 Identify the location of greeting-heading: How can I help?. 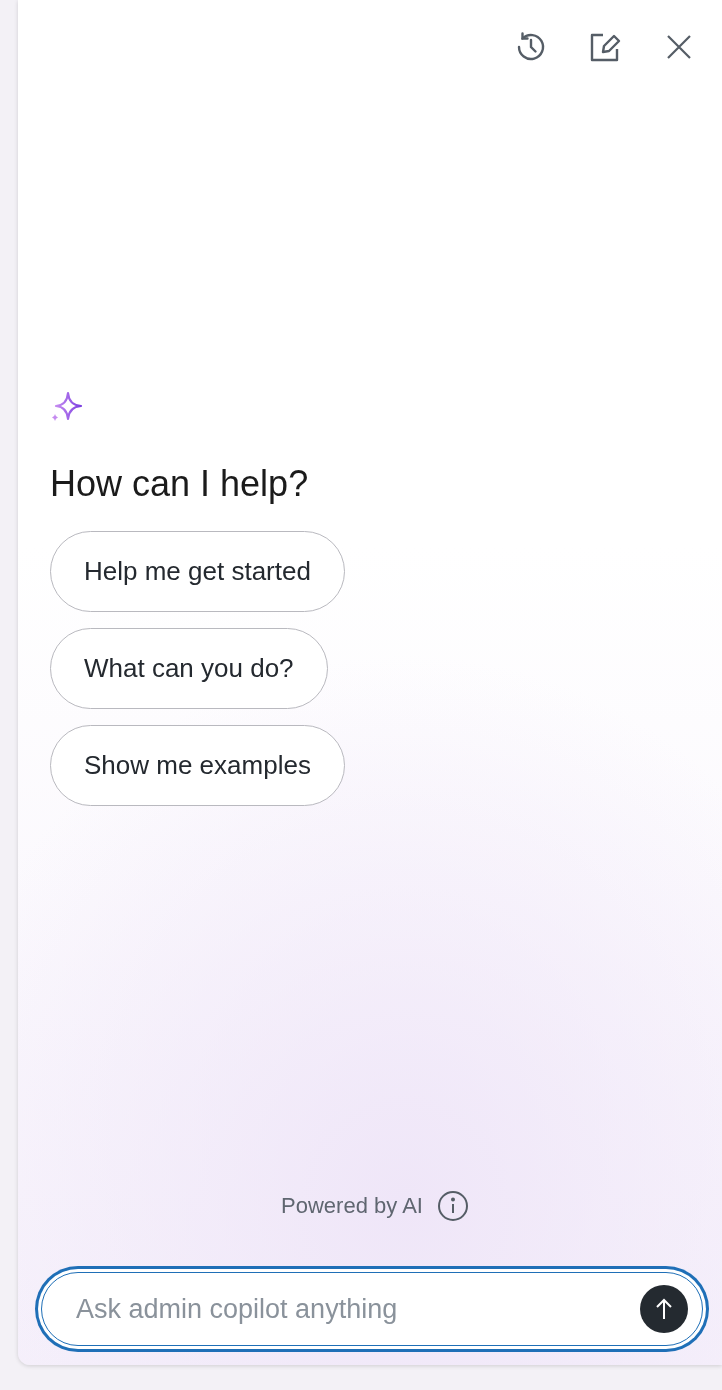
(180, 484).